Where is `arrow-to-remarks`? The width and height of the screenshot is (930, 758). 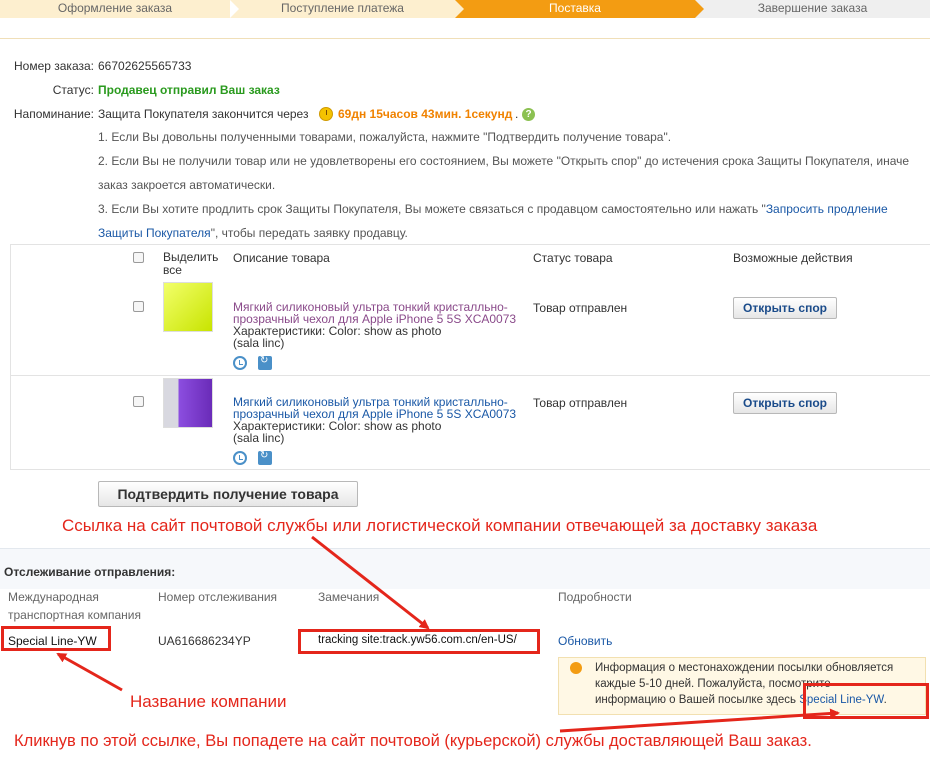
arrow-to-remarks is located at coordinates (370, 582).